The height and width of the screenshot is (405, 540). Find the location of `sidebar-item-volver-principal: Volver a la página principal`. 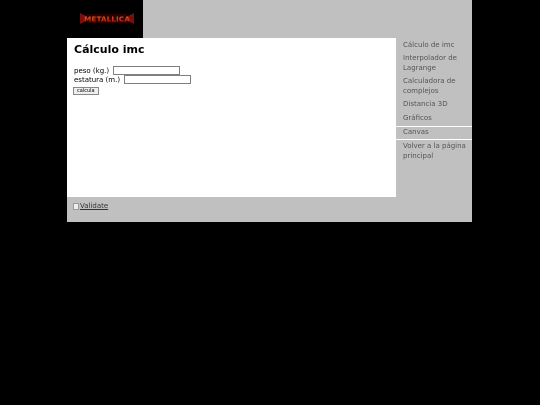

sidebar-item-volver-principal: Volver a la página principal is located at coordinates (436, 151).